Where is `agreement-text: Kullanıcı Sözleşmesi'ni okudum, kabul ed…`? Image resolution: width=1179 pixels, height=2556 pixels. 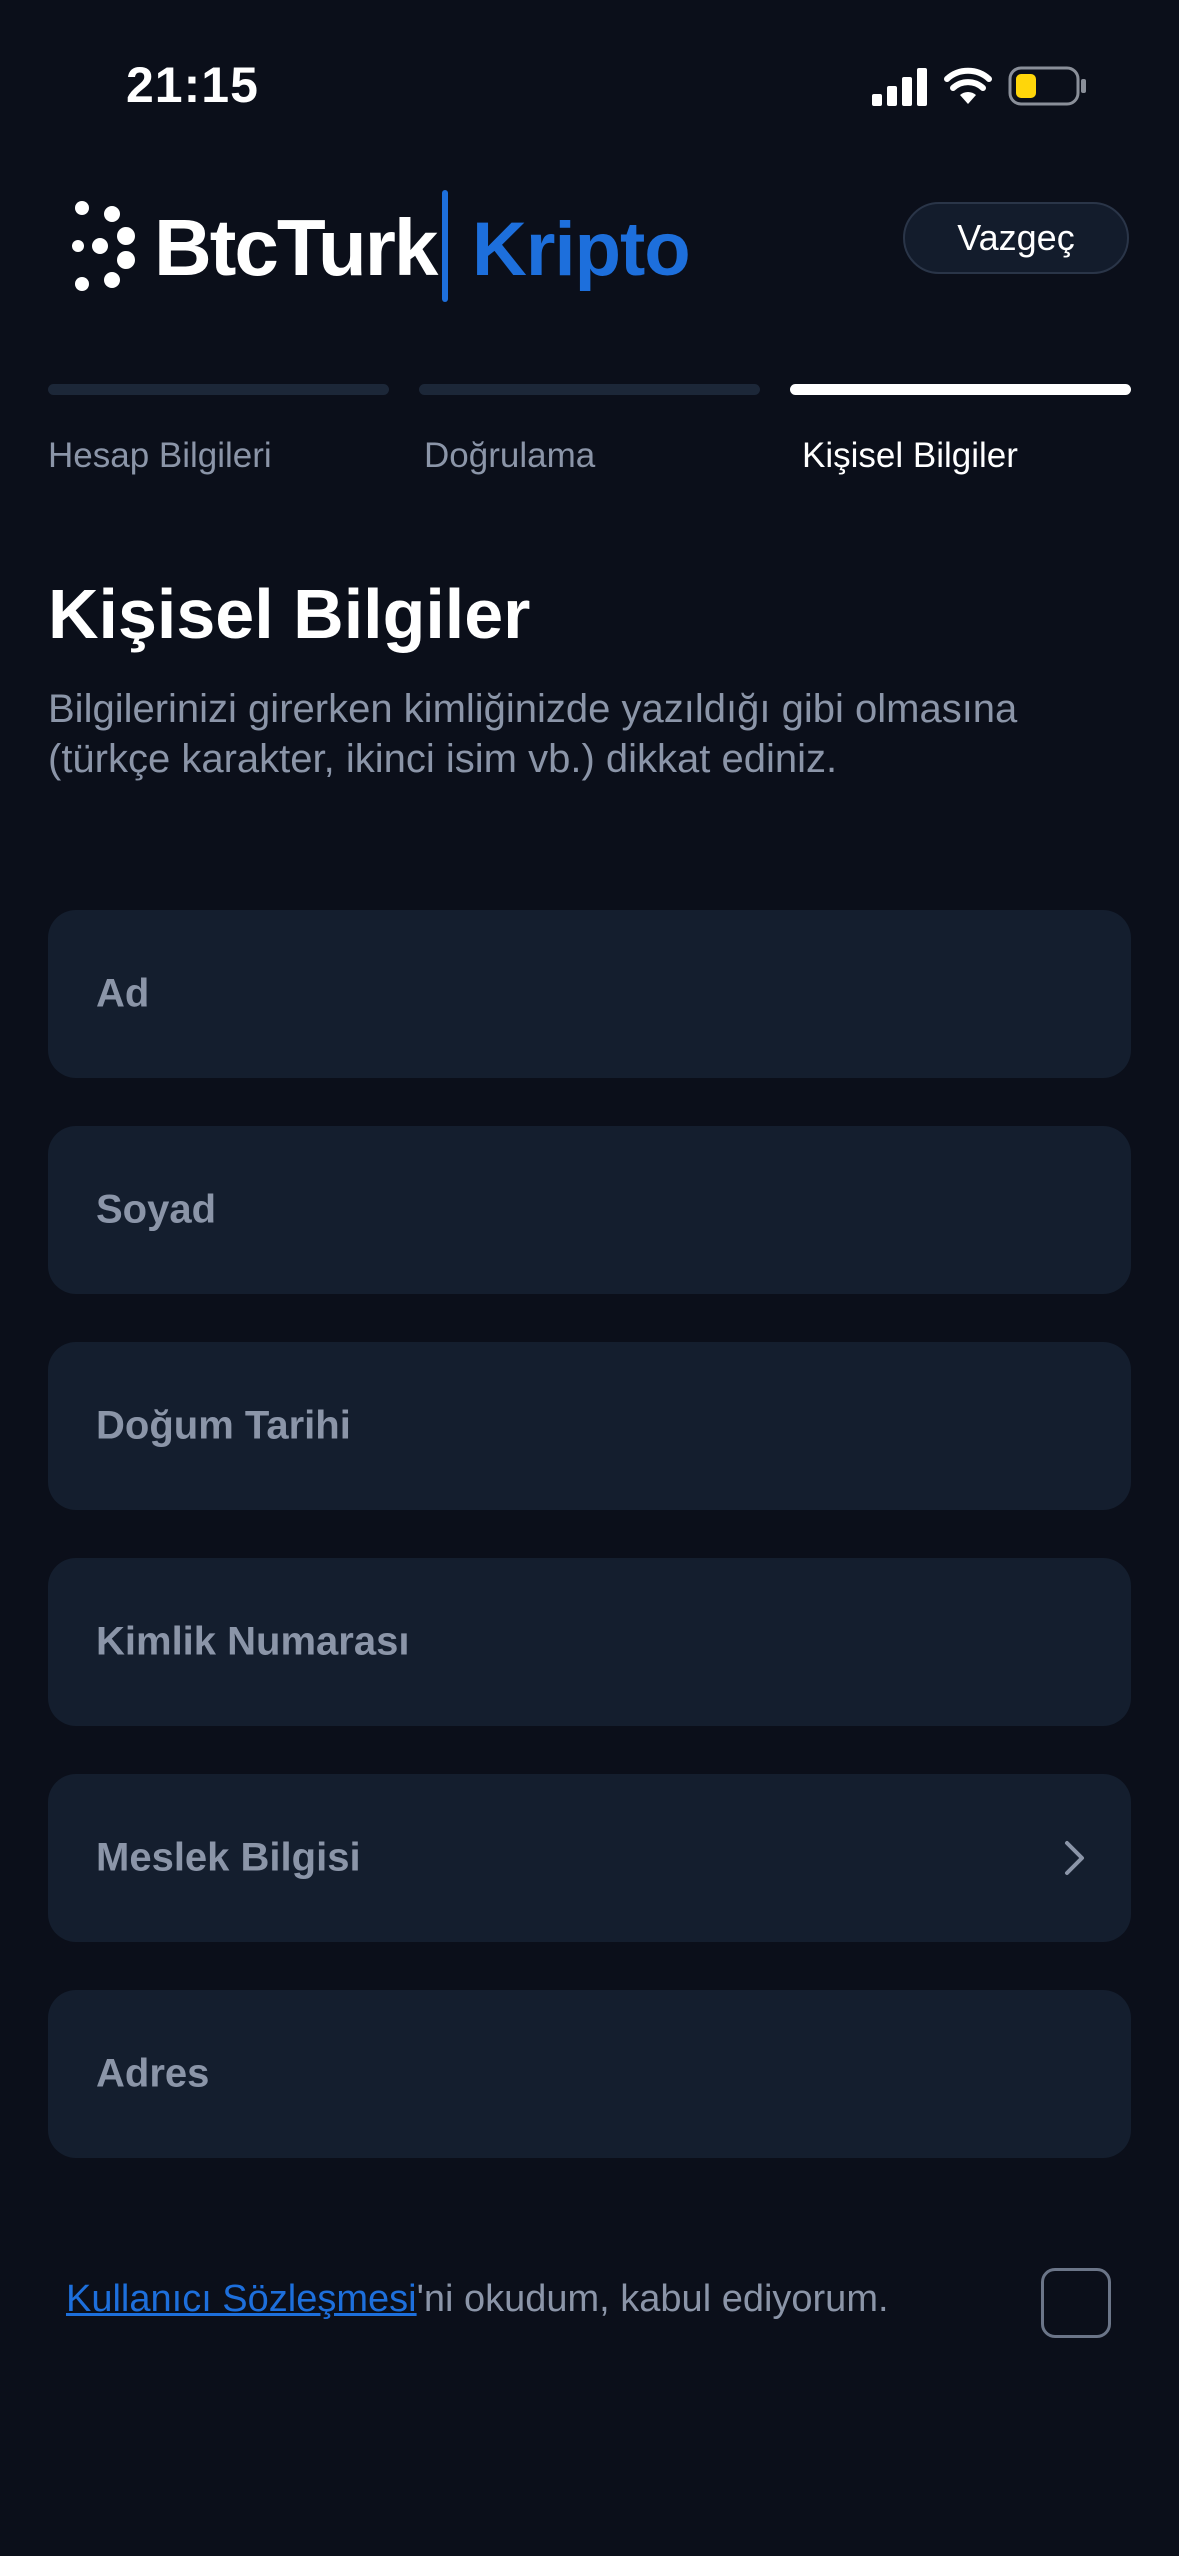
agreement-text: Kullanıcı Sözleşmesi'ni okudum, kabul ed… is located at coordinates (477, 2299).